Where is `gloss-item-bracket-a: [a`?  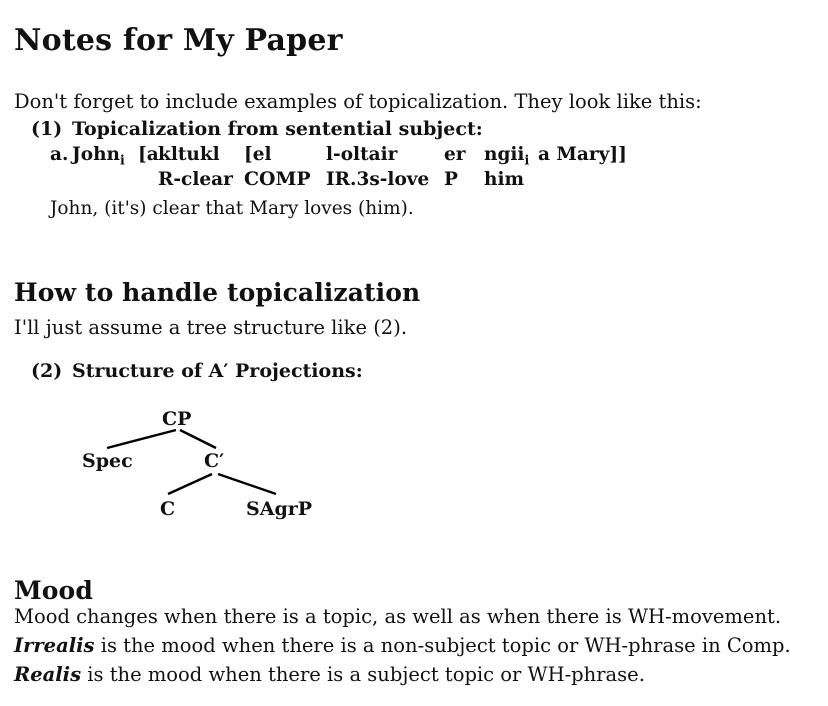 gloss-item-bracket-a: [a is located at coordinates (148, 154).